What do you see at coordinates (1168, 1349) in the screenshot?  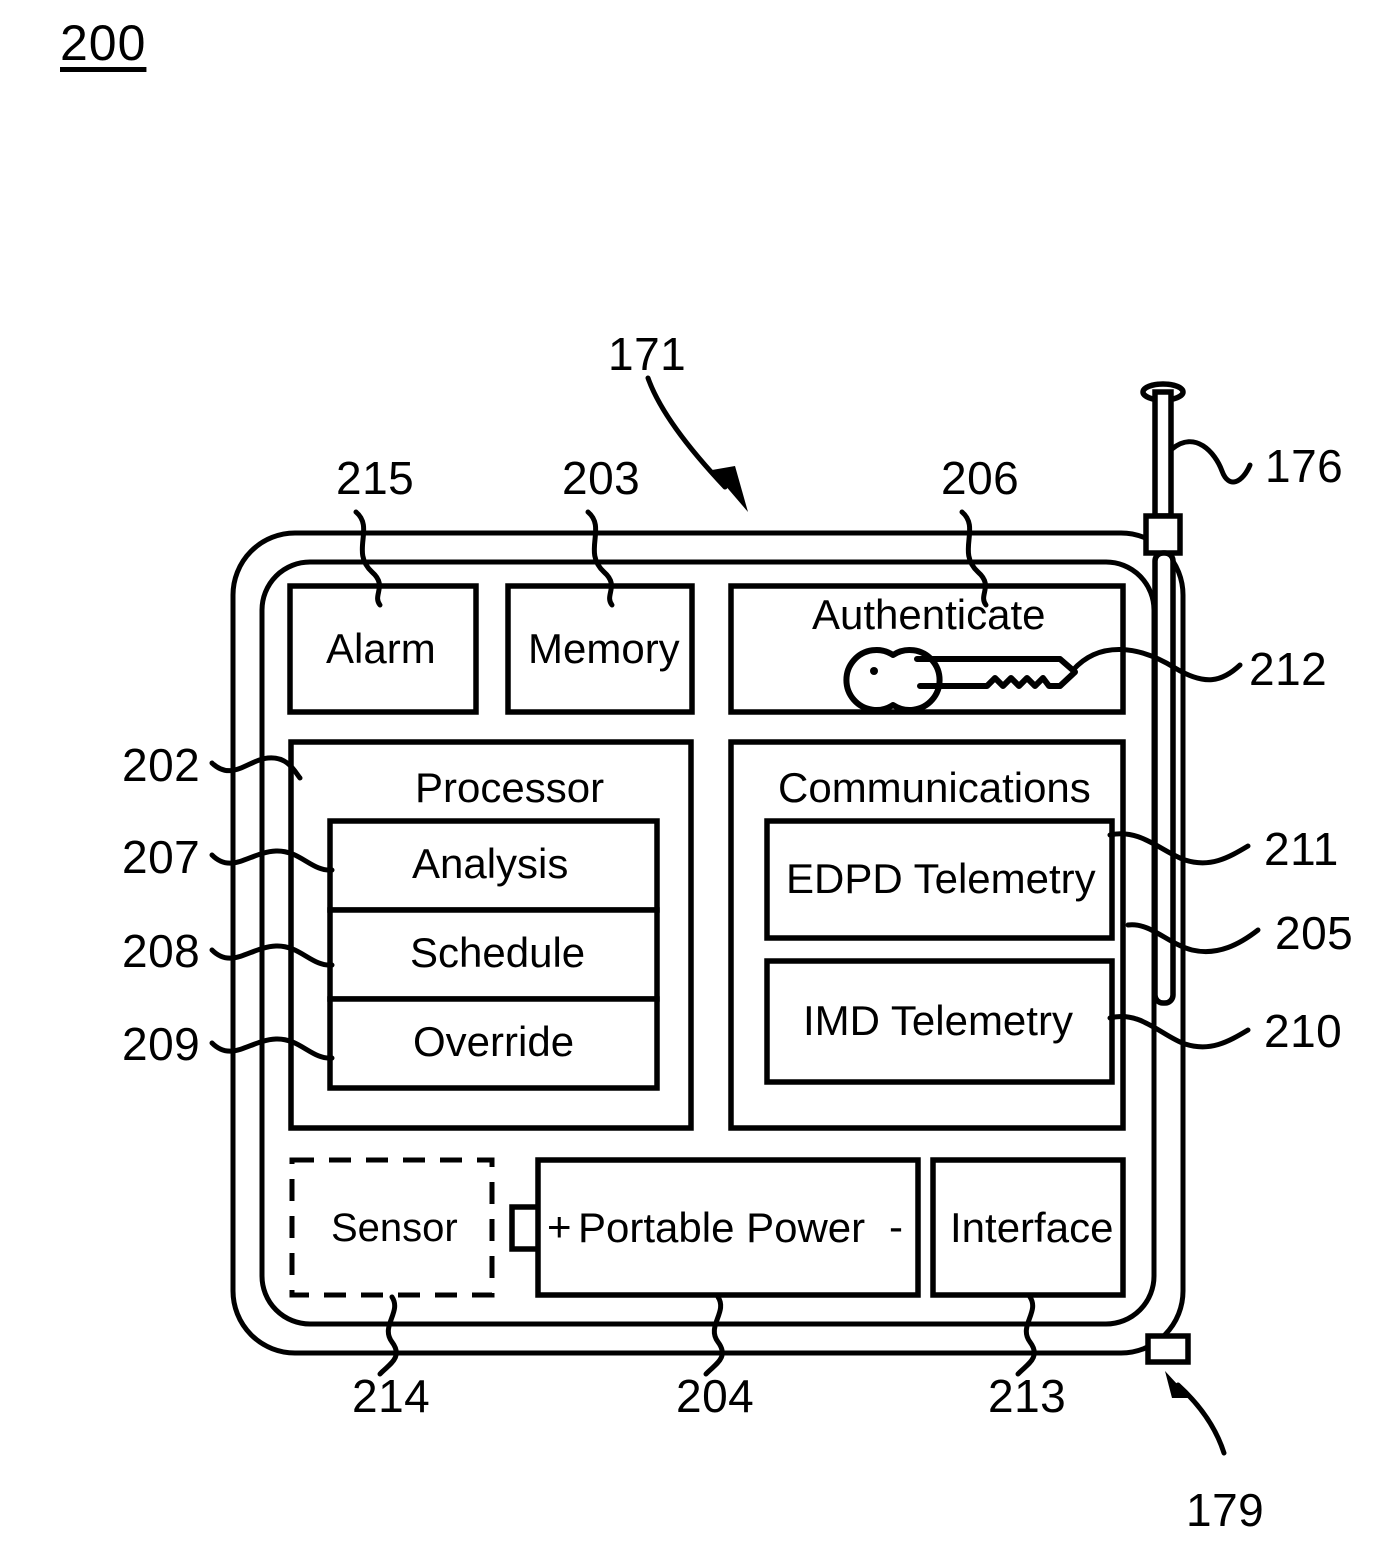 I see `connector-port` at bounding box center [1168, 1349].